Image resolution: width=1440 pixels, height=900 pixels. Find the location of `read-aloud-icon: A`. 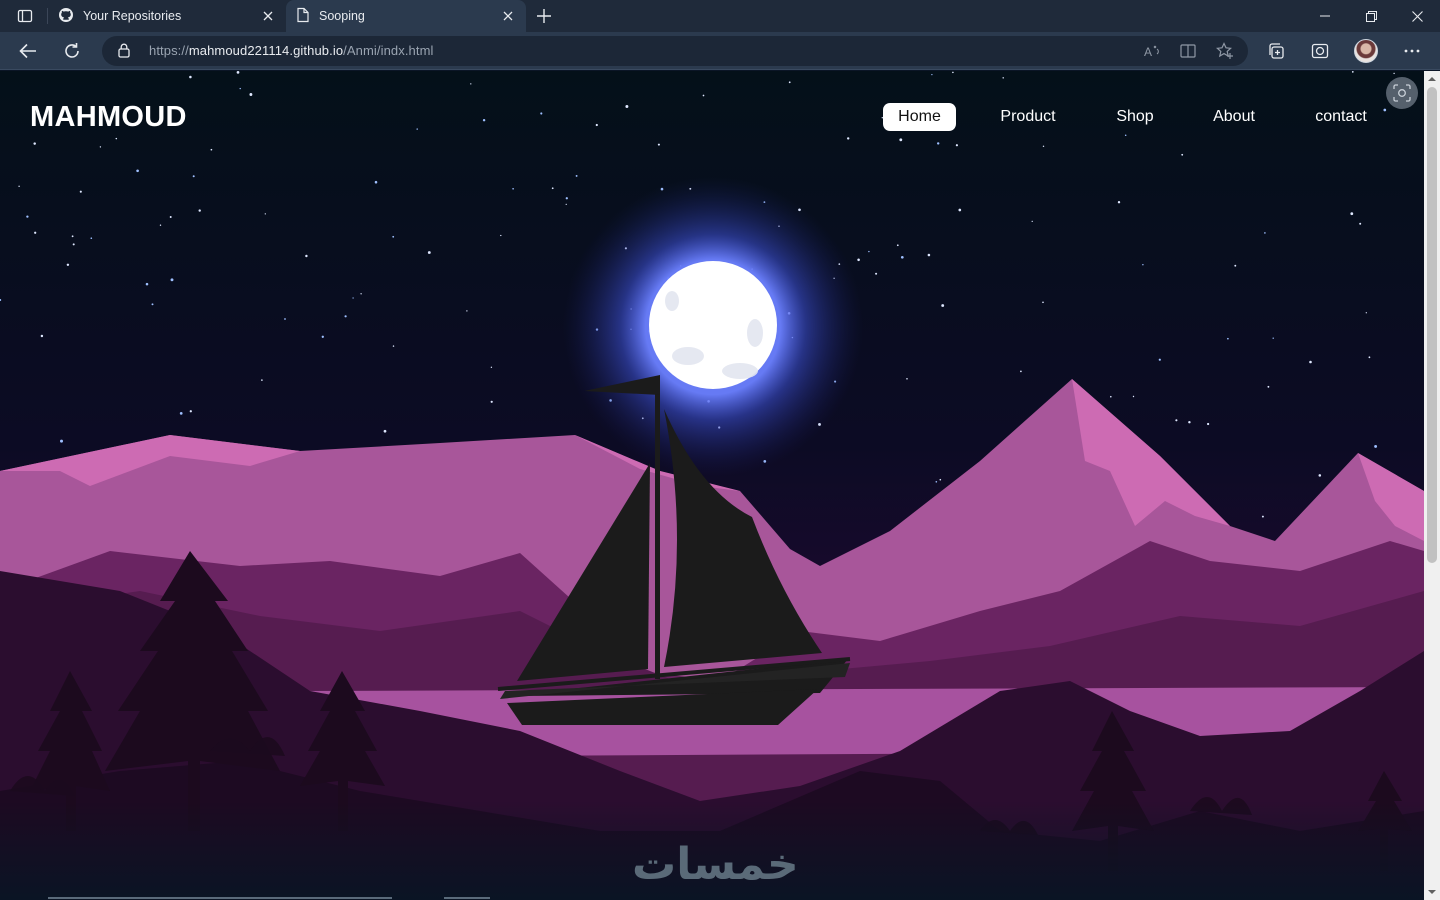

read-aloud-icon: A is located at coordinates (1153, 51).